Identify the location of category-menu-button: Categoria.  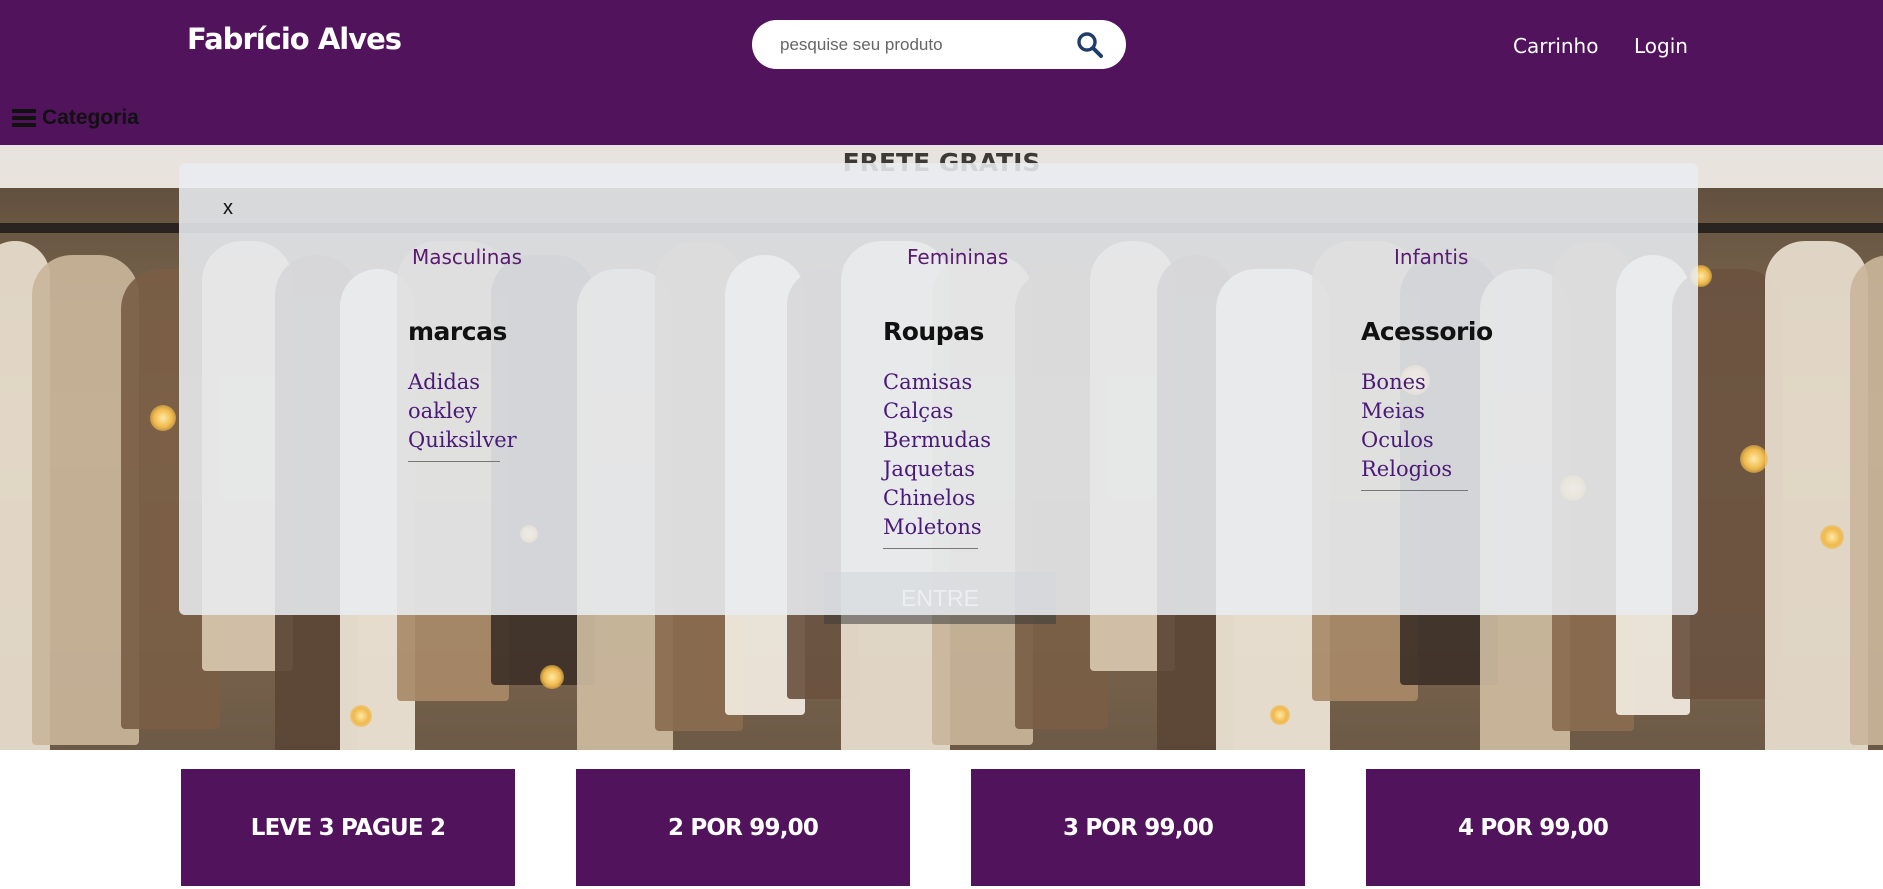
(75, 118).